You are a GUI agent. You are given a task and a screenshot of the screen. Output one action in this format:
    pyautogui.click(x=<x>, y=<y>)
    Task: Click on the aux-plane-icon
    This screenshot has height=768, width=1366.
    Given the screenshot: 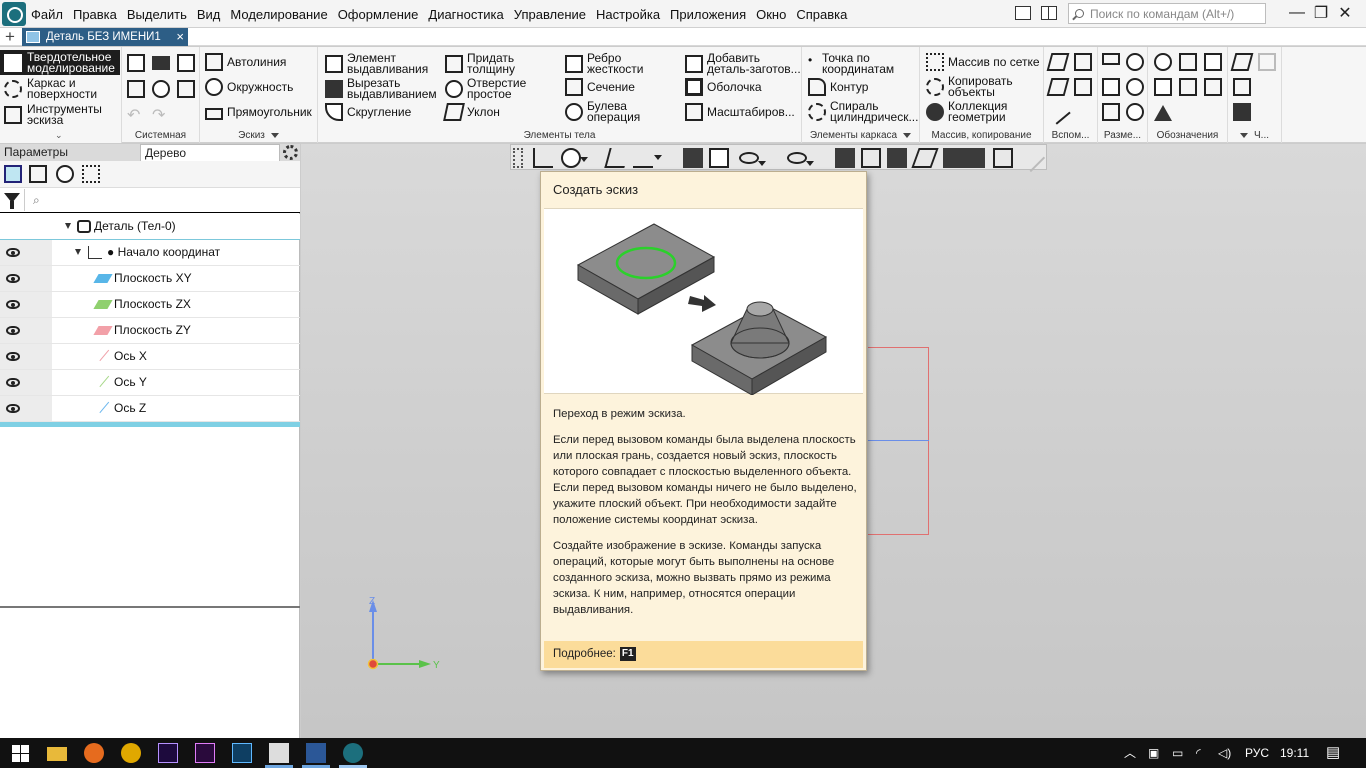 What is the action you would take?
    pyautogui.click(x=1058, y=62)
    